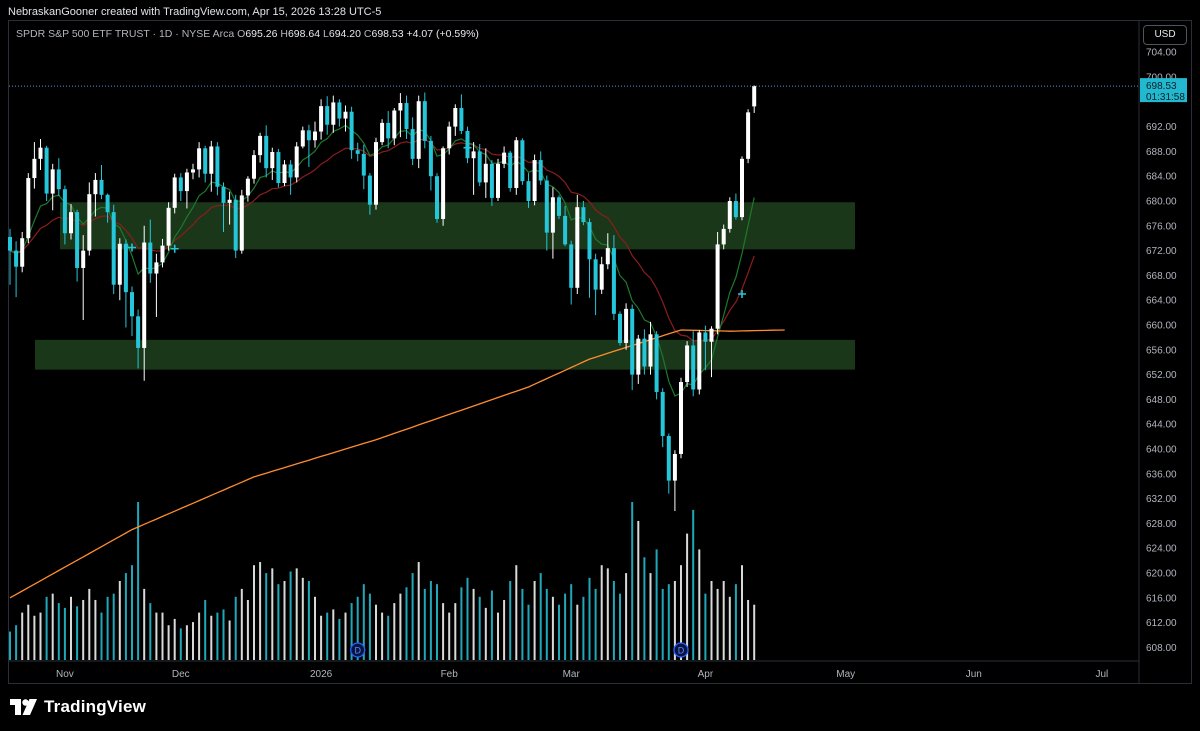 The image size is (1200, 731). What do you see at coordinates (1161, 276) in the screenshot?
I see `price-tick-label: 668.00` at bounding box center [1161, 276].